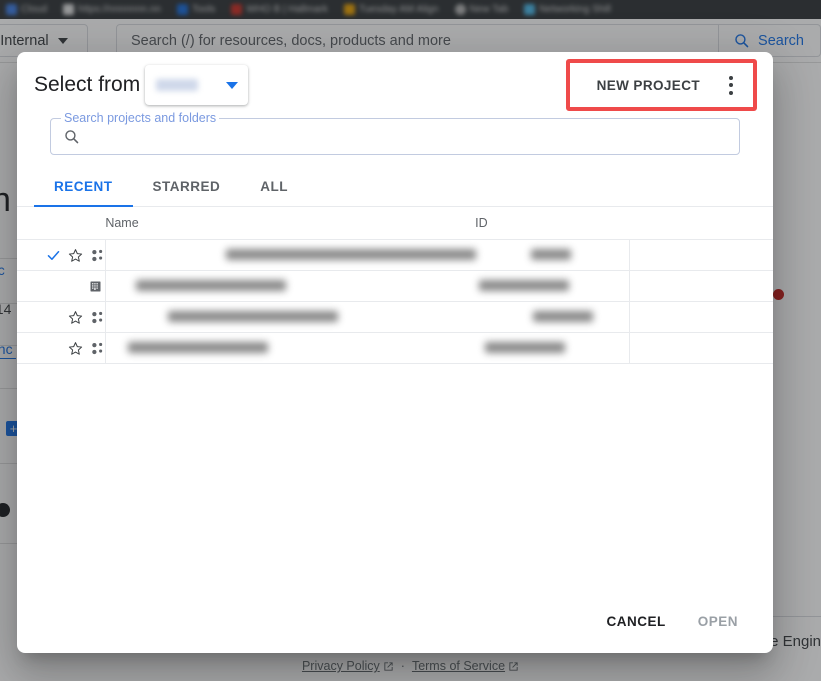  I want to click on new-project-group: NEW PROJECT, so click(661, 85).